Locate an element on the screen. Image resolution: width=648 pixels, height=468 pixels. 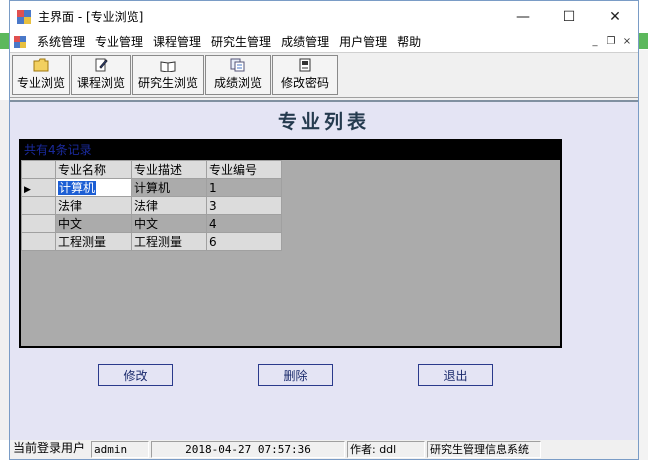
table-row: 中文 中文 4 is located at coordinates (151, 223).